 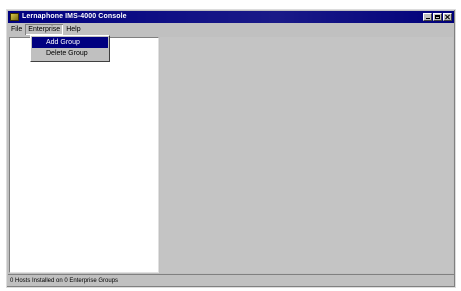 What do you see at coordinates (74, 16) in the screenshot?
I see `window-title: Lernaphone IMS-4000 Console` at bounding box center [74, 16].